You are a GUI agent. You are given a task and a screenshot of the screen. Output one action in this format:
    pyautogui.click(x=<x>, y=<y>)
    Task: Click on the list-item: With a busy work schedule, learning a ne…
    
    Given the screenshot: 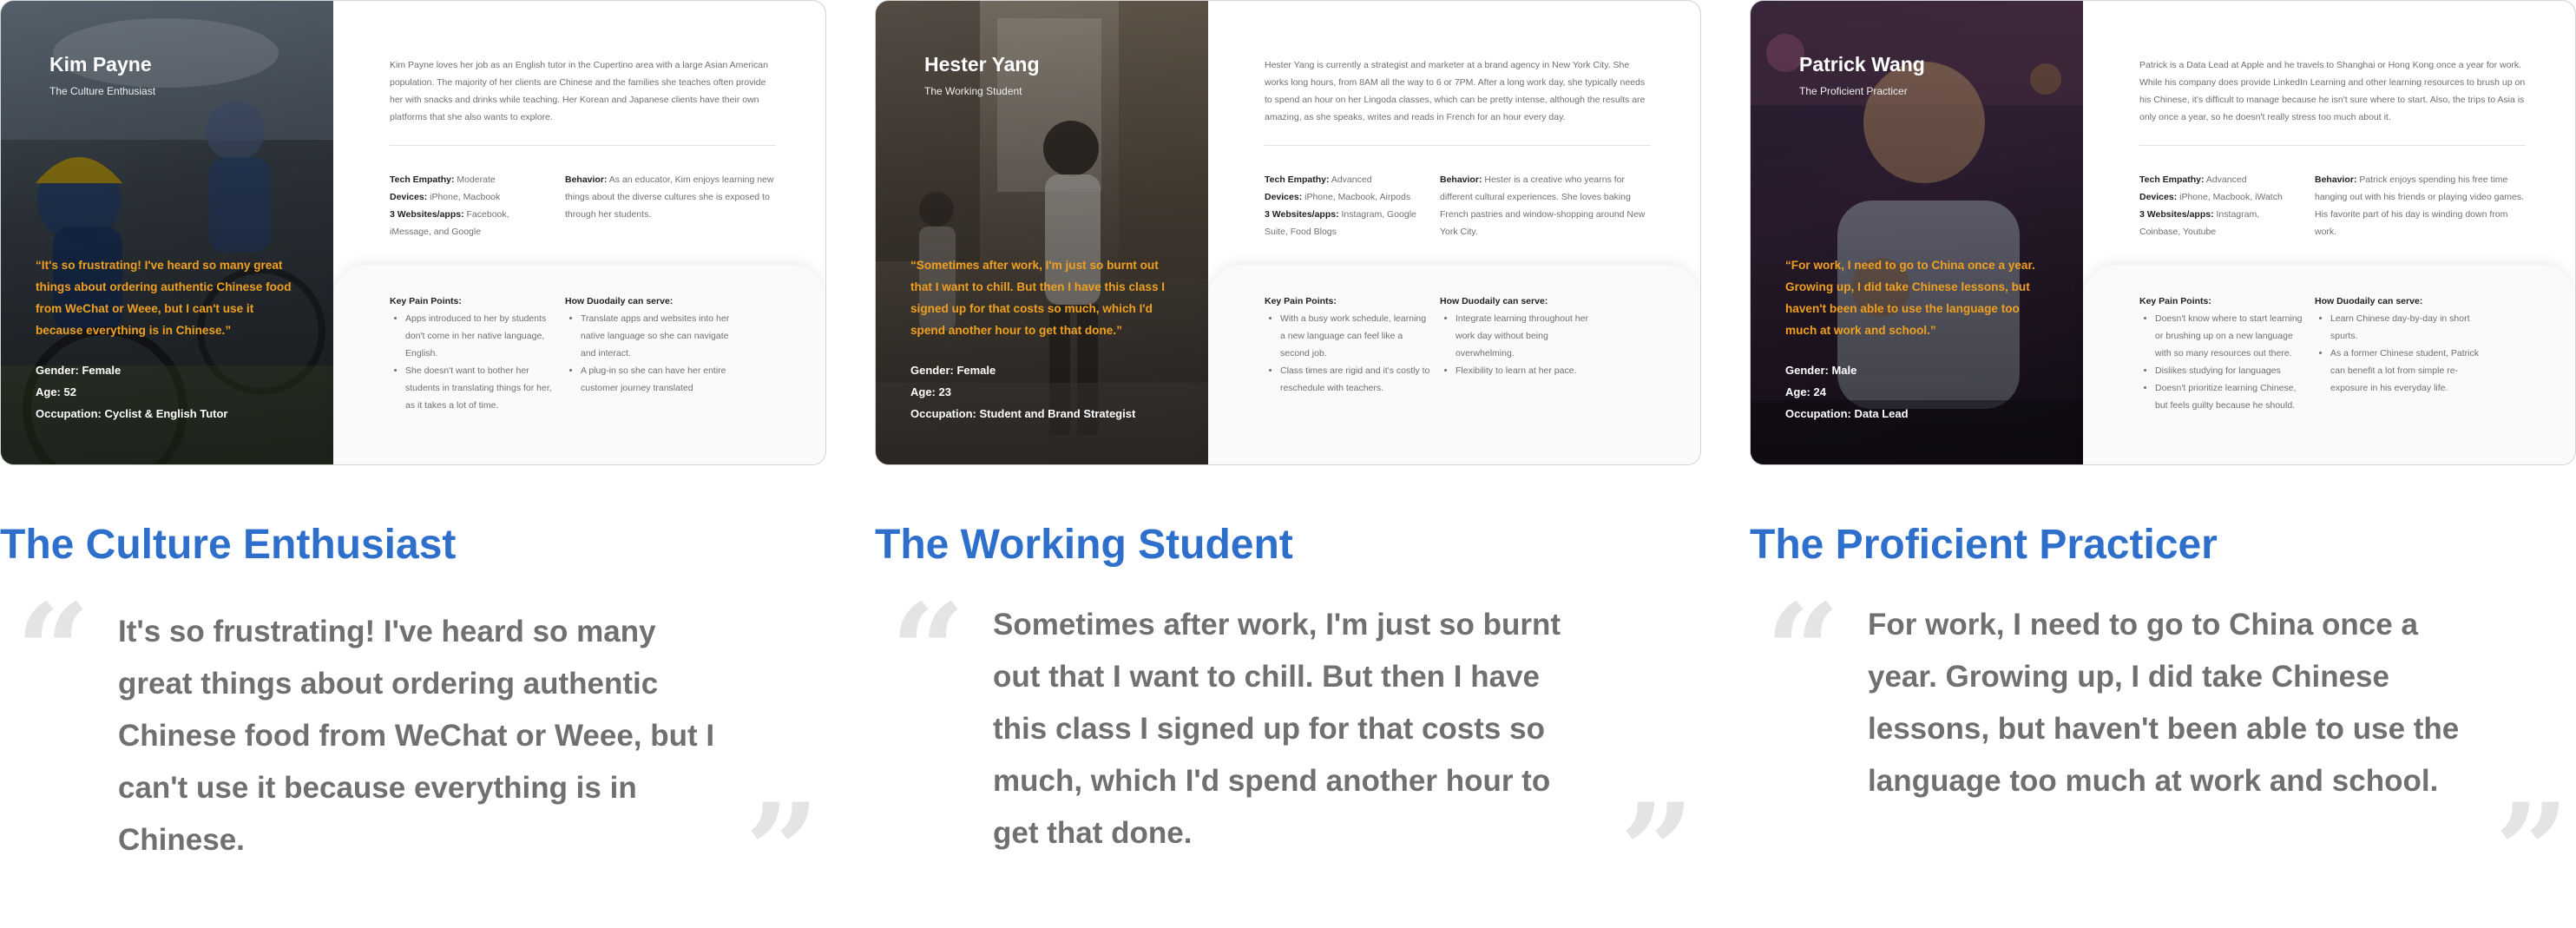 What is the action you would take?
    pyautogui.click(x=1356, y=336)
    